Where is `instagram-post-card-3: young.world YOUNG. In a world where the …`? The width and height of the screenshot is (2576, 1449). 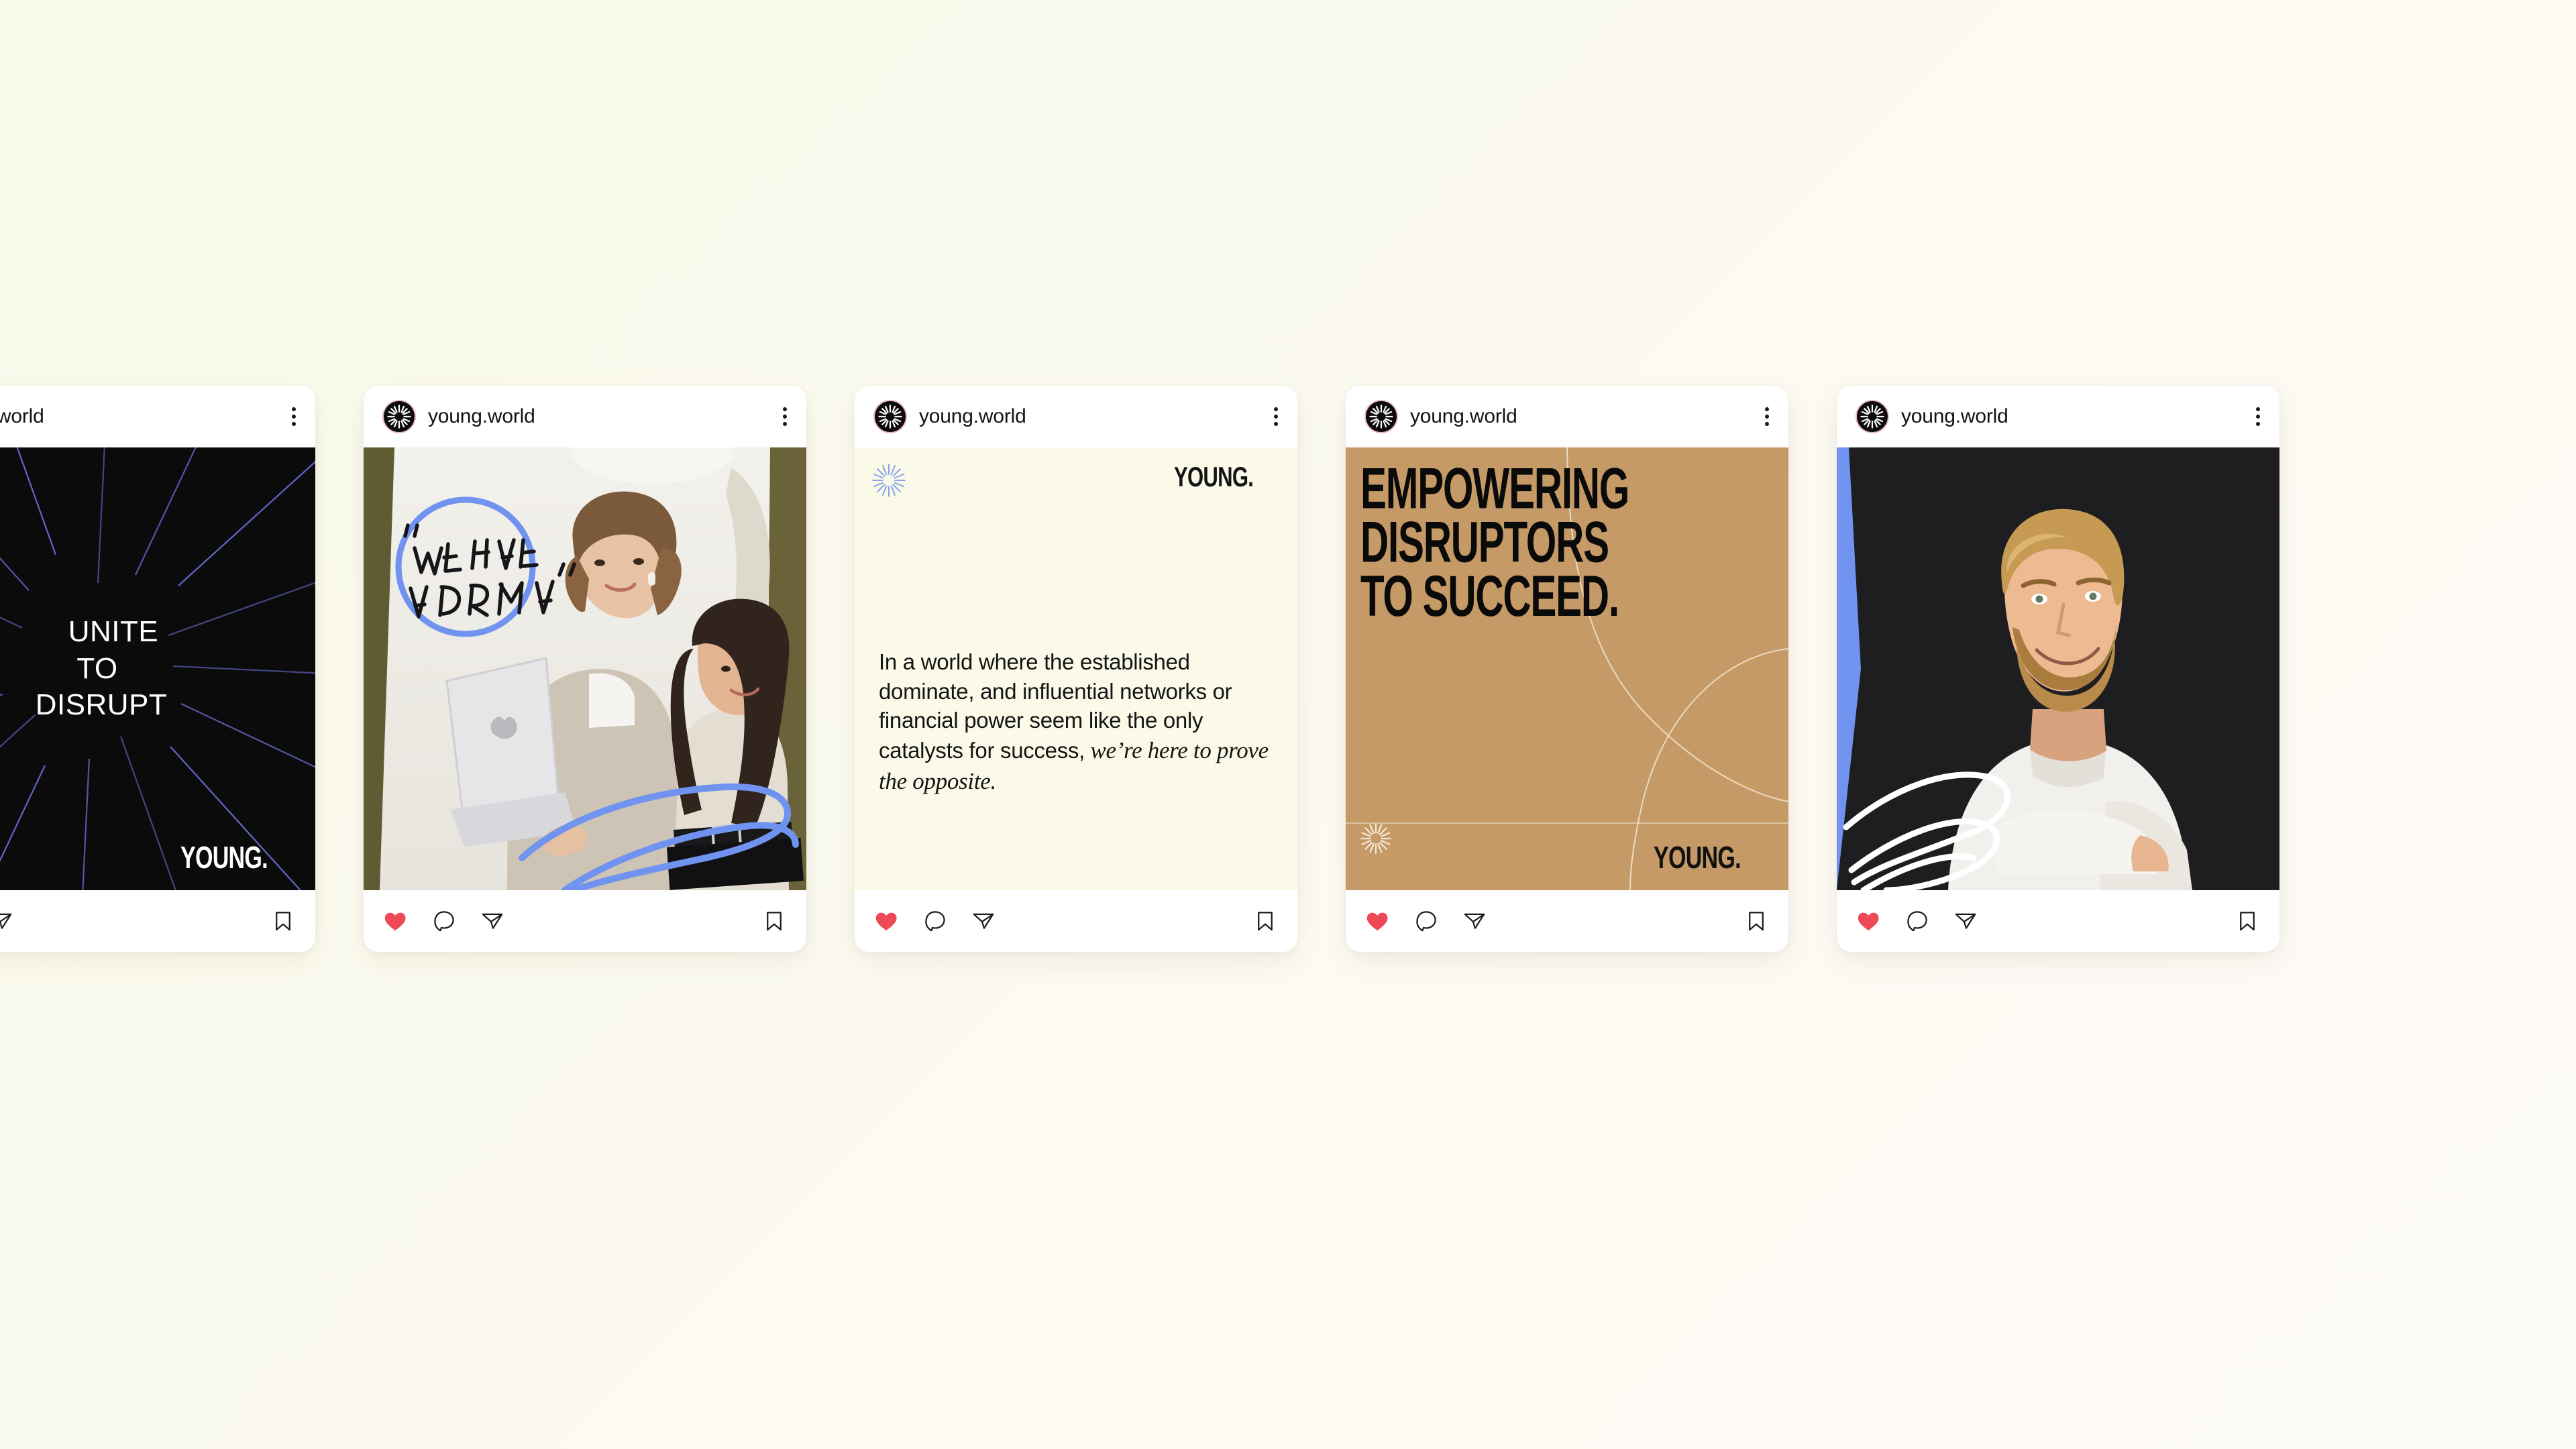
instagram-post-card-3: young.world YOUNG. In a world where the … is located at coordinates (1076, 669).